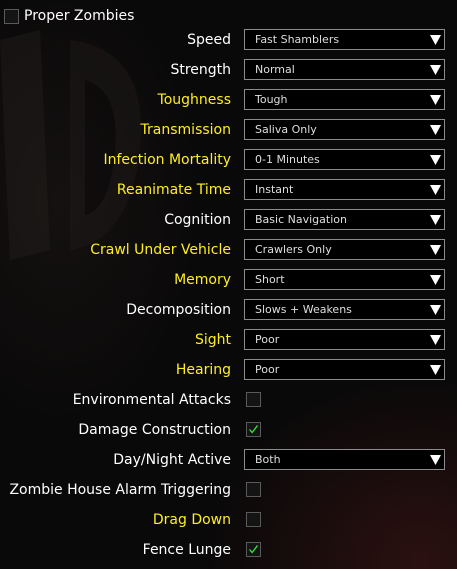  What do you see at coordinates (200, 70) in the screenshot?
I see `strength-label: Strength` at bounding box center [200, 70].